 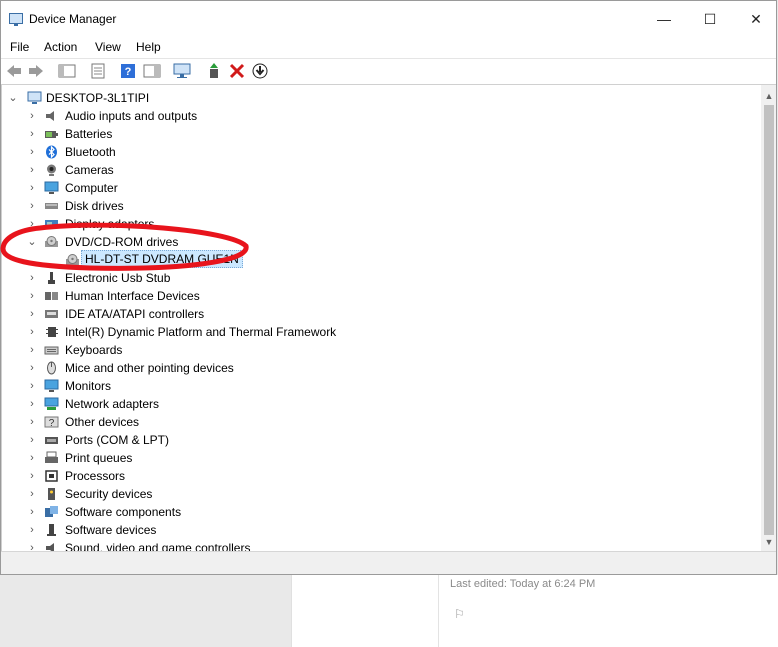 I want to click on back-arrow-icon, so click(x=14, y=71).